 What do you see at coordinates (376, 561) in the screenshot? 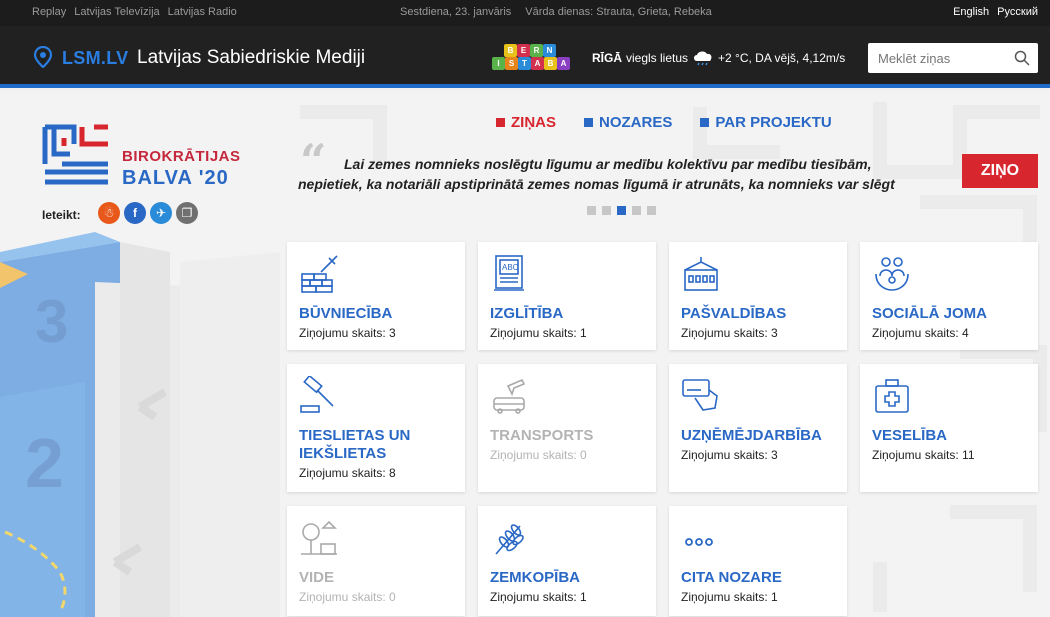
I see `card-vide: VIDE Ziņojumu skaits: 0` at bounding box center [376, 561].